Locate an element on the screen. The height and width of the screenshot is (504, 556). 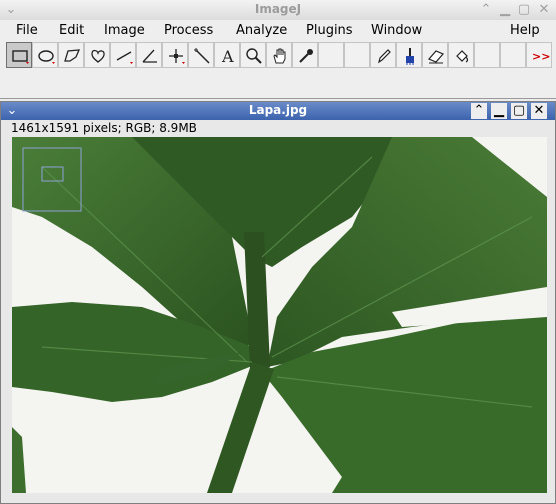
more-tools-icon: >> is located at coordinates (541, 56).